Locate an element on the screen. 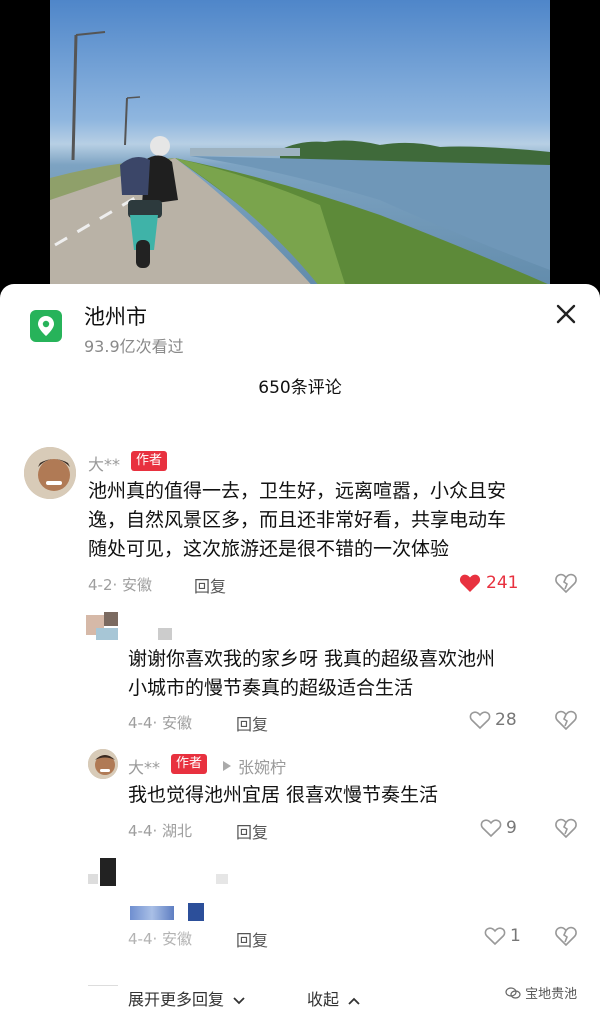 The width and height of the screenshot is (600, 1017). heart-filled-icon is located at coordinates (470, 585).